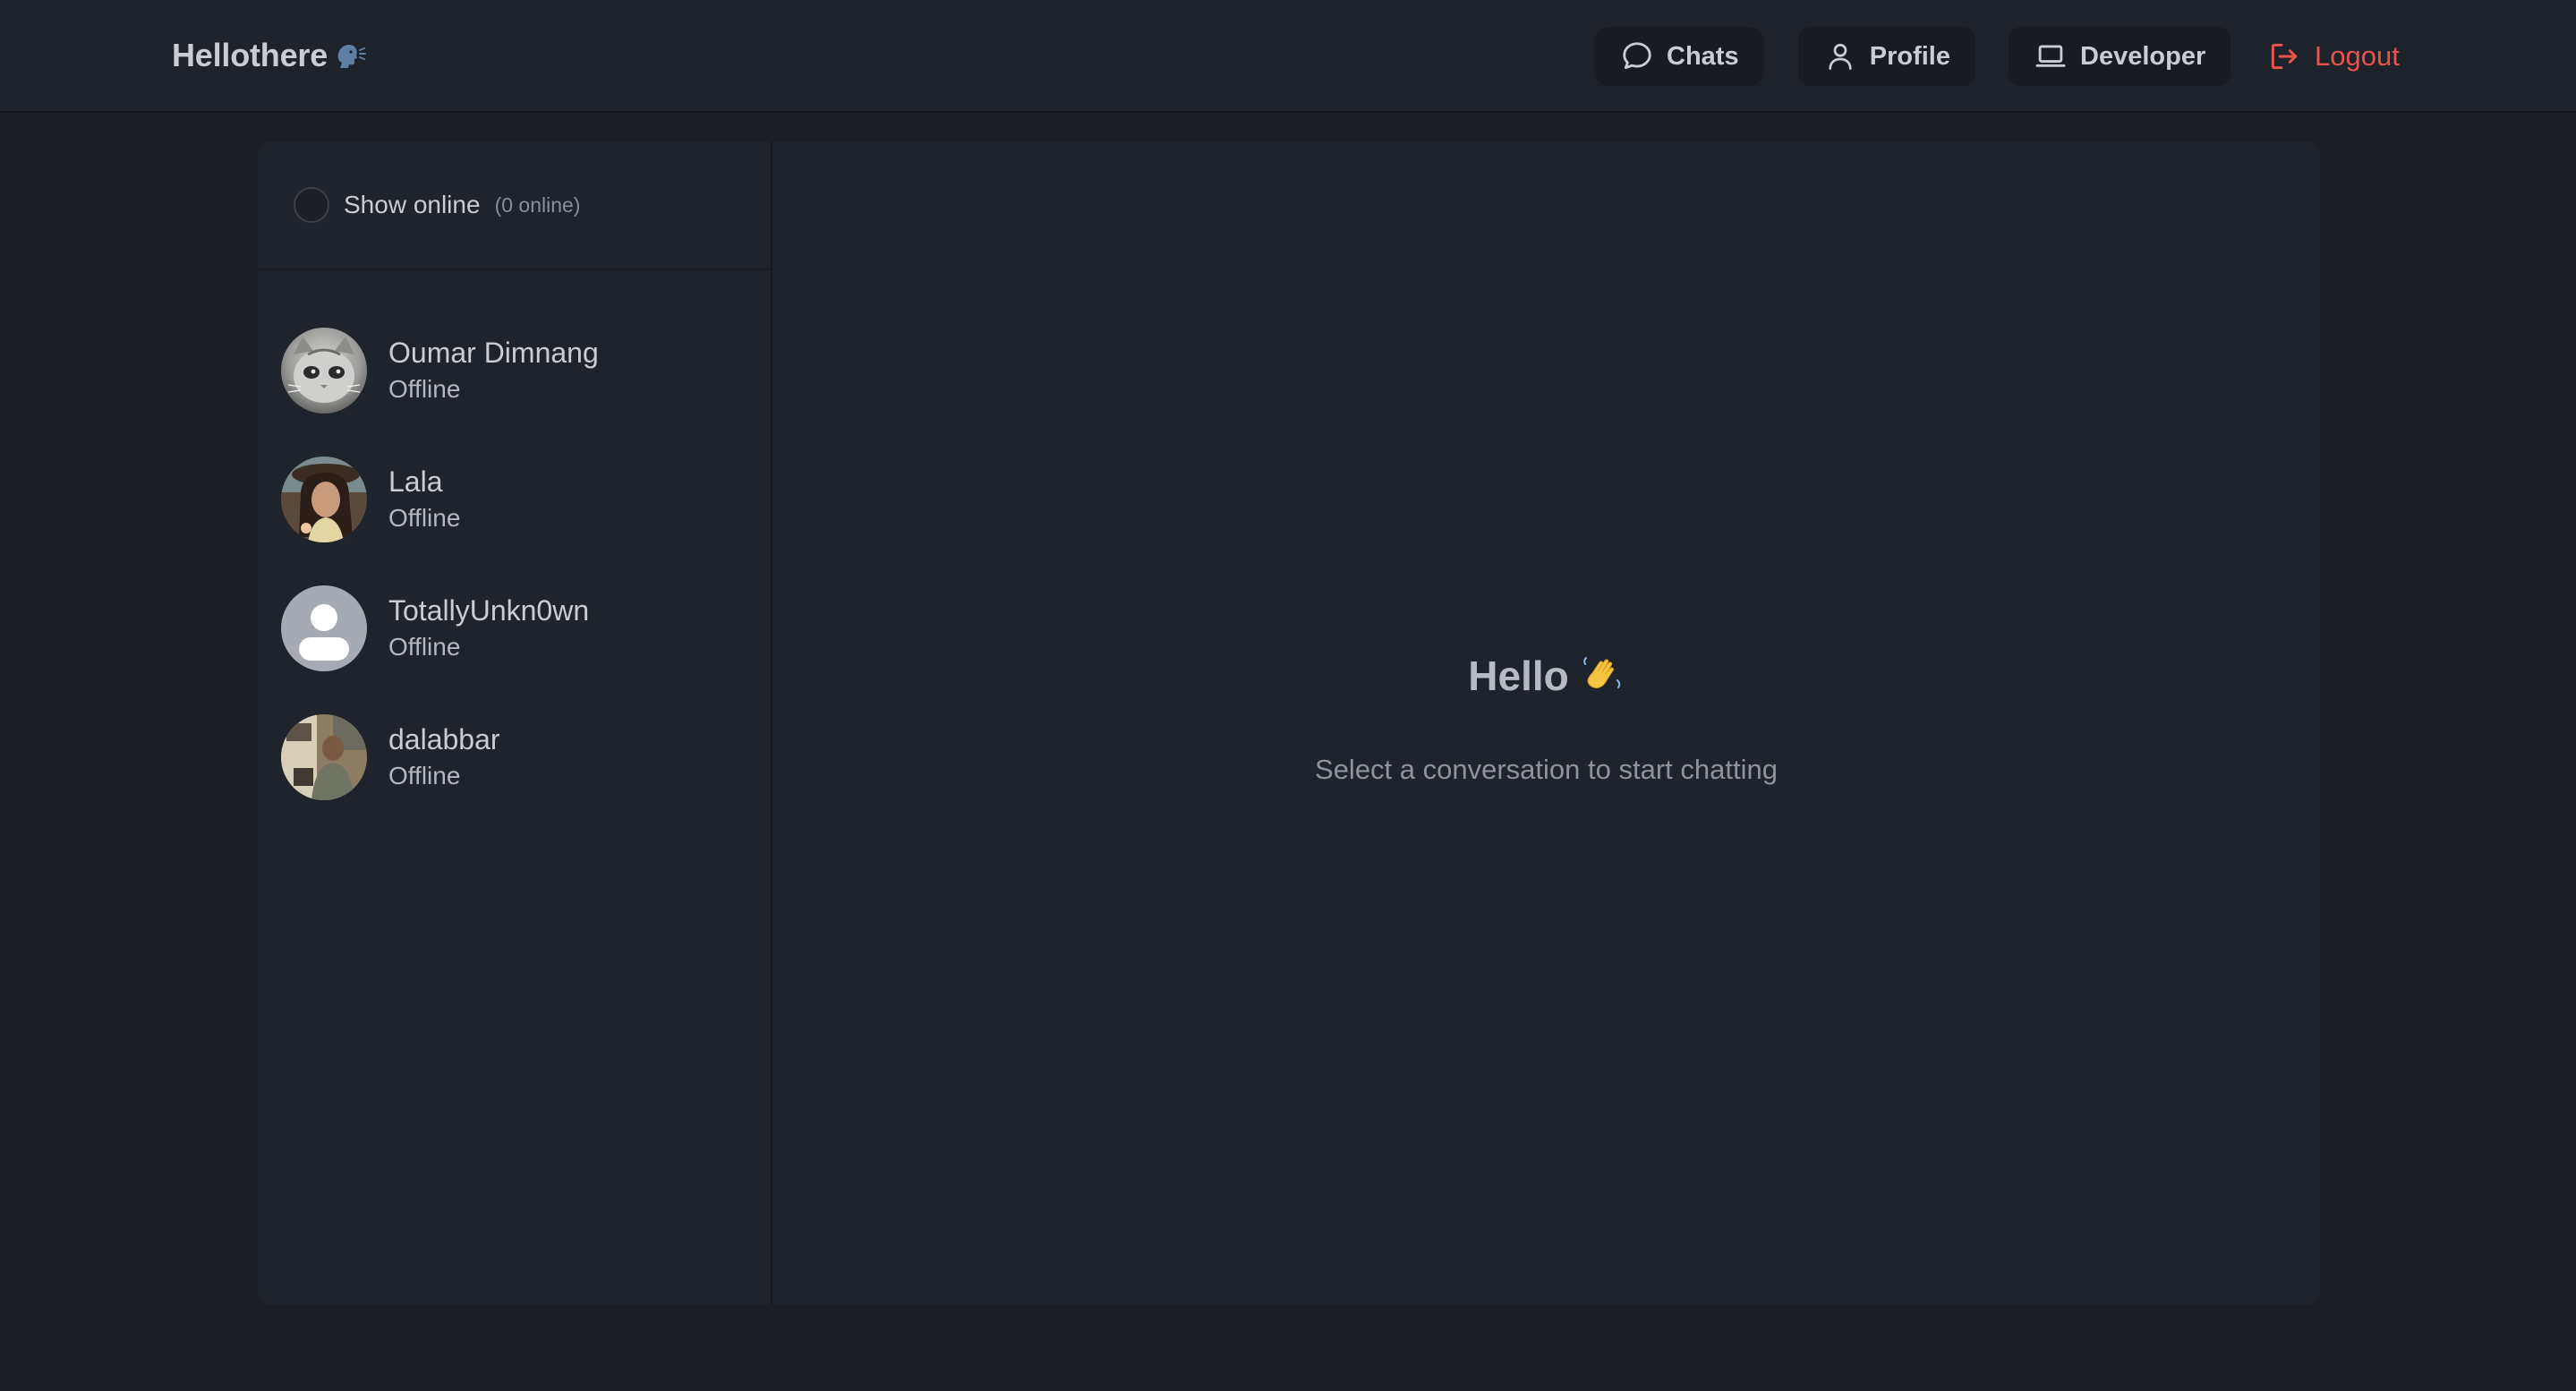 This screenshot has height=1391, width=2576. What do you see at coordinates (488, 628) in the screenshot?
I see `contact-info: TotallyUnkn0wn Offline` at bounding box center [488, 628].